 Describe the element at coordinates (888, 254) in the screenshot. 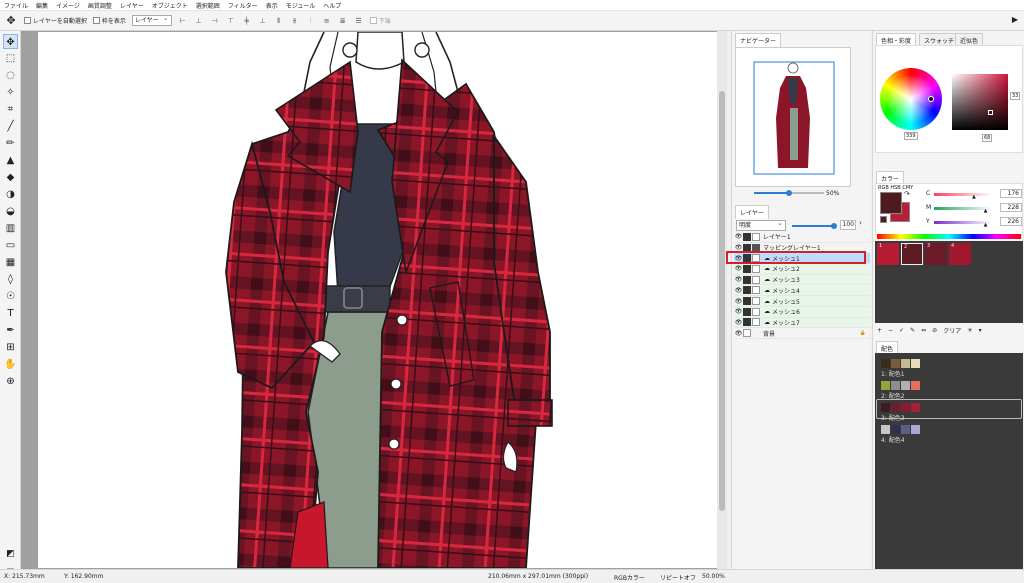

I see `swatch-1: 1` at that location.